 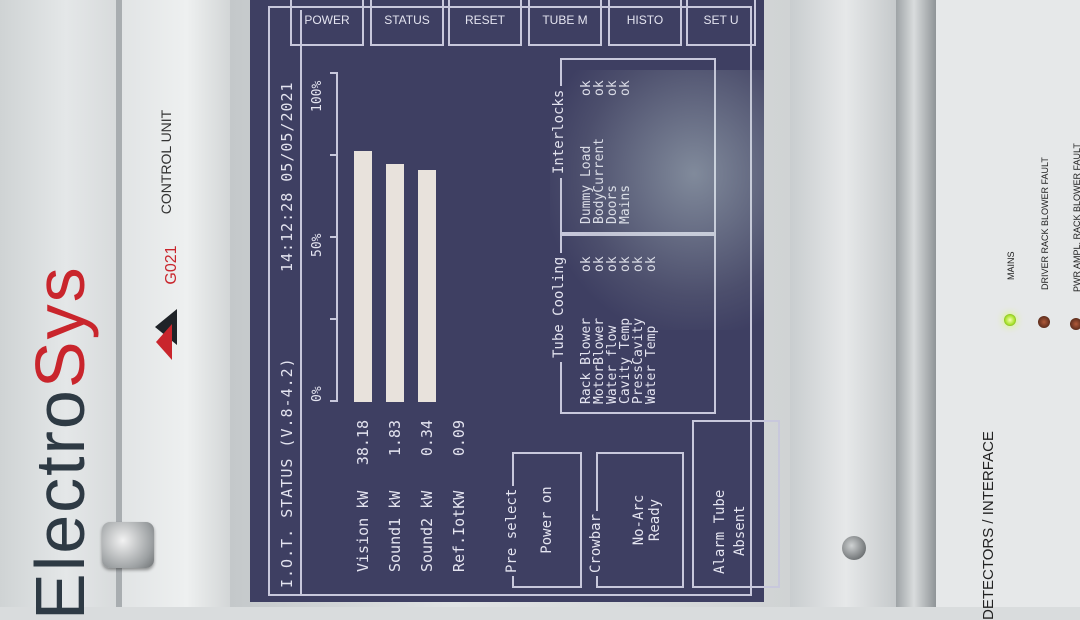 What do you see at coordinates (740, 530) in the screenshot?
I see `alarm-tube-value: Absent` at bounding box center [740, 530].